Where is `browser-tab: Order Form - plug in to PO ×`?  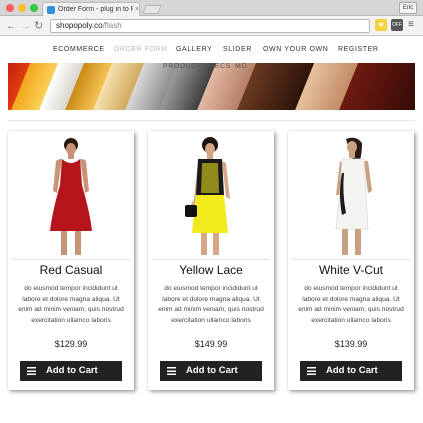 browser-tab: Order Form - plug in to PO × is located at coordinates (91, 9).